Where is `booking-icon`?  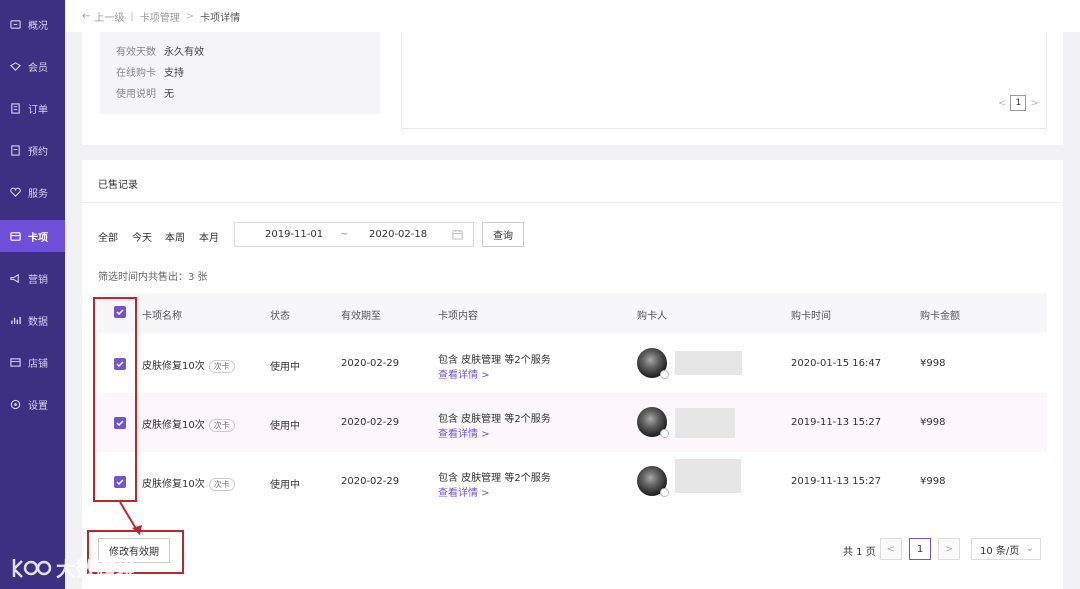 booking-icon is located at coordinates (15, 150).